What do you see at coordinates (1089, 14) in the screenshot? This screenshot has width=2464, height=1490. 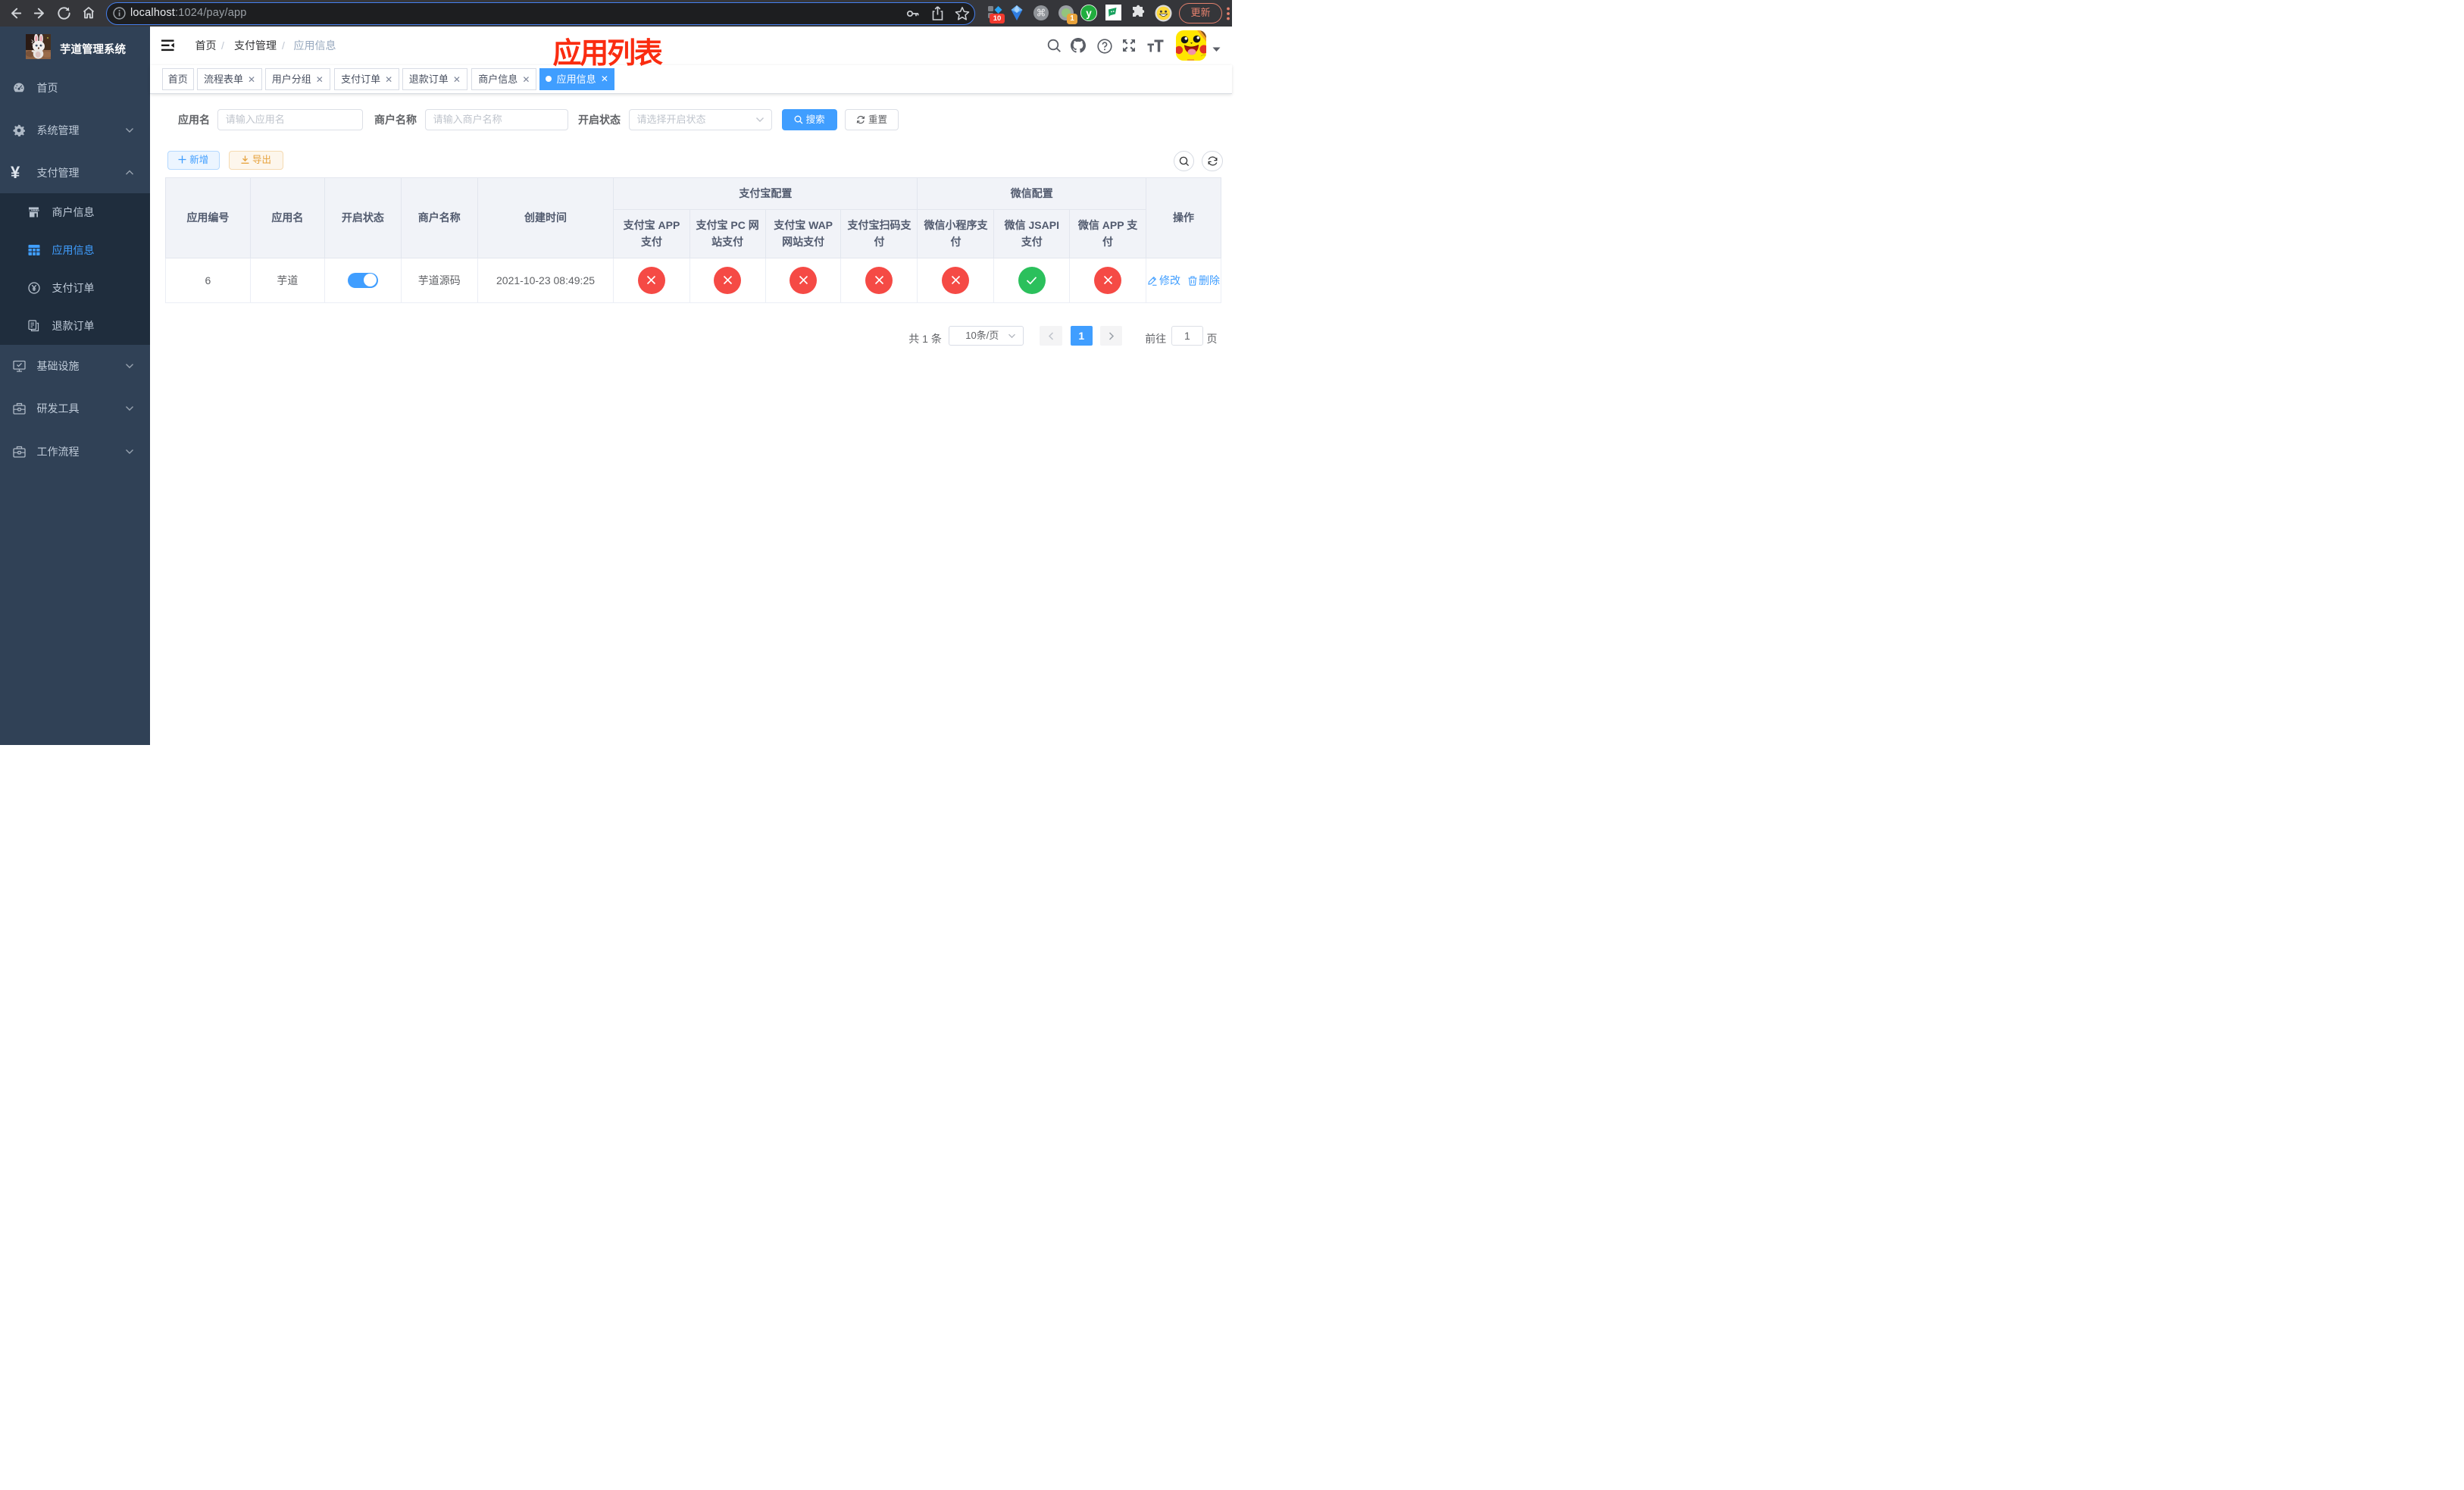 I see `svg-text: y` at bounding box center [1089, 14].